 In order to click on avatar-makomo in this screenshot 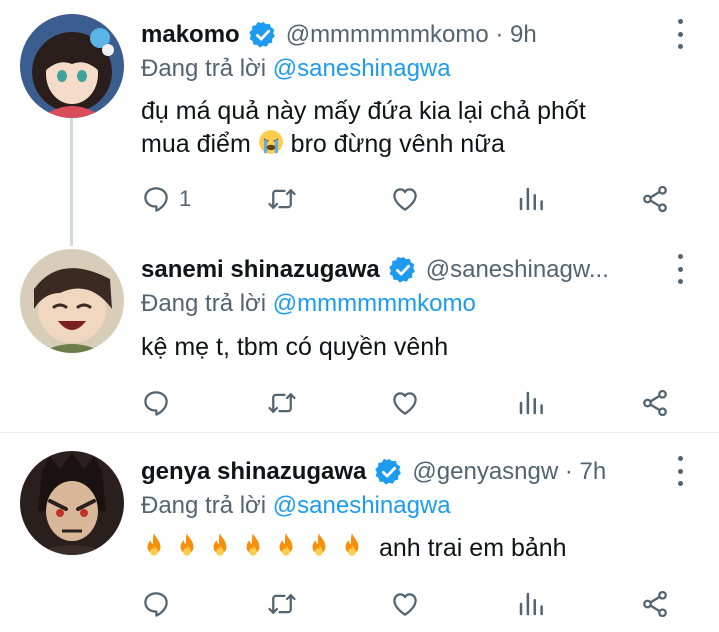, I will do `click(72, 66)`.